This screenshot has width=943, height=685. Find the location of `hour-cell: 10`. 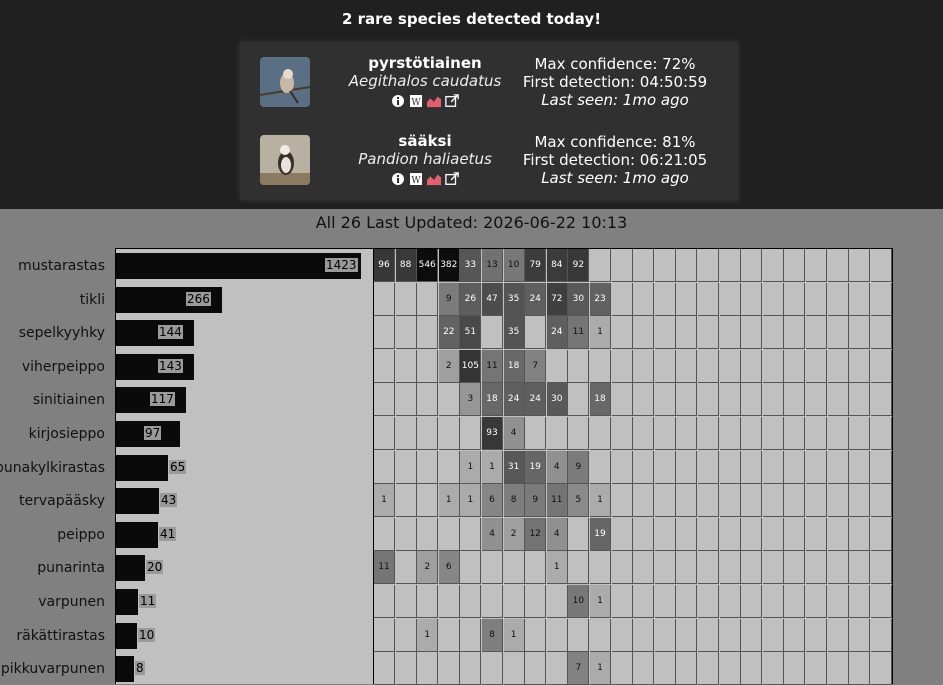

hour-cell: 10 is located at coordinates (579, 601).